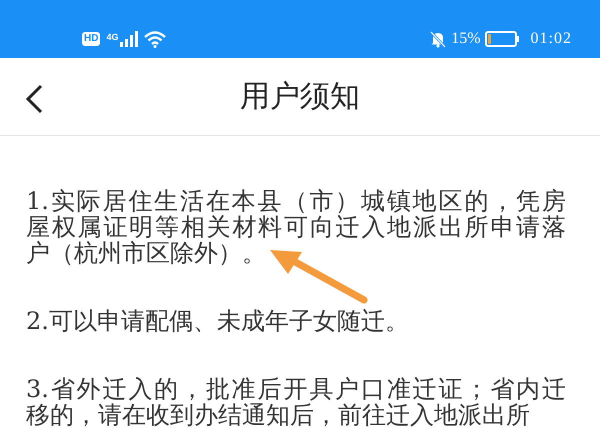 Image resolution: width=600 pixels, height=442 pixels. What do you see at coordinates (300, 97) in the screenshot?
I see `page-title: 用户须知` at bounding box center [300, 97].